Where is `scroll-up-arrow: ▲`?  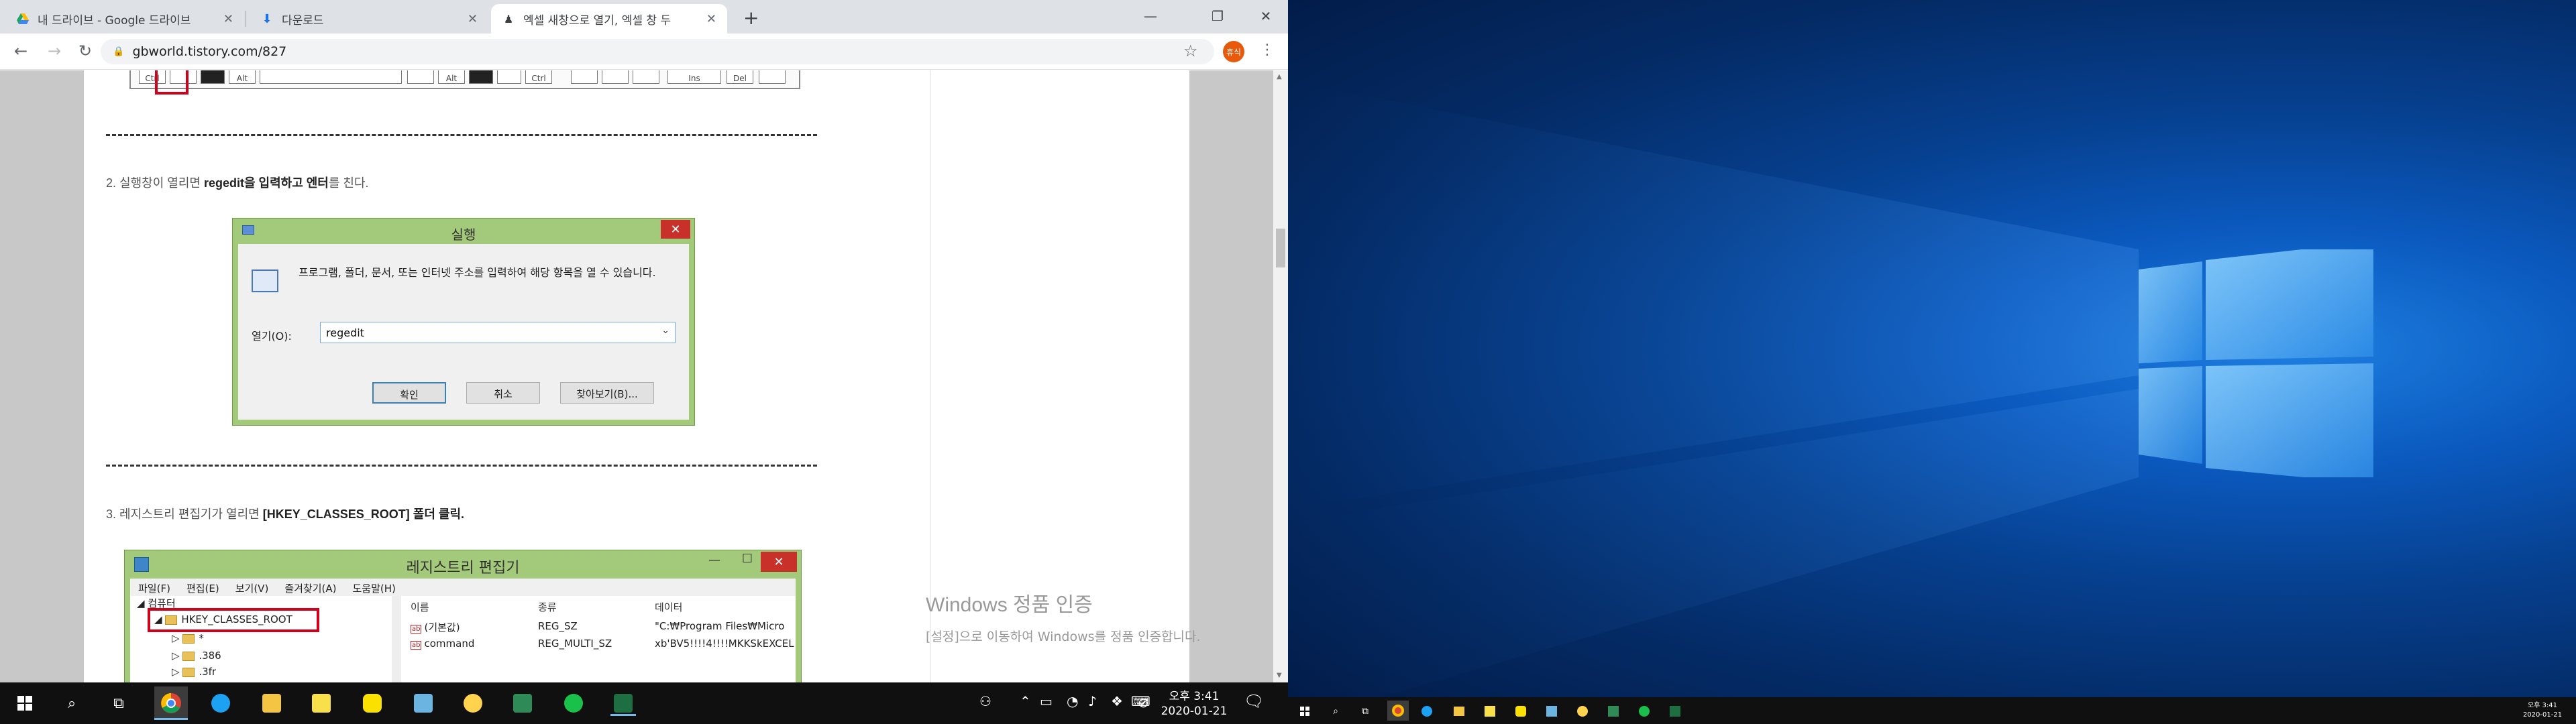
scroll-up-arrow: ▲ is located at coordinates (1279, 76).